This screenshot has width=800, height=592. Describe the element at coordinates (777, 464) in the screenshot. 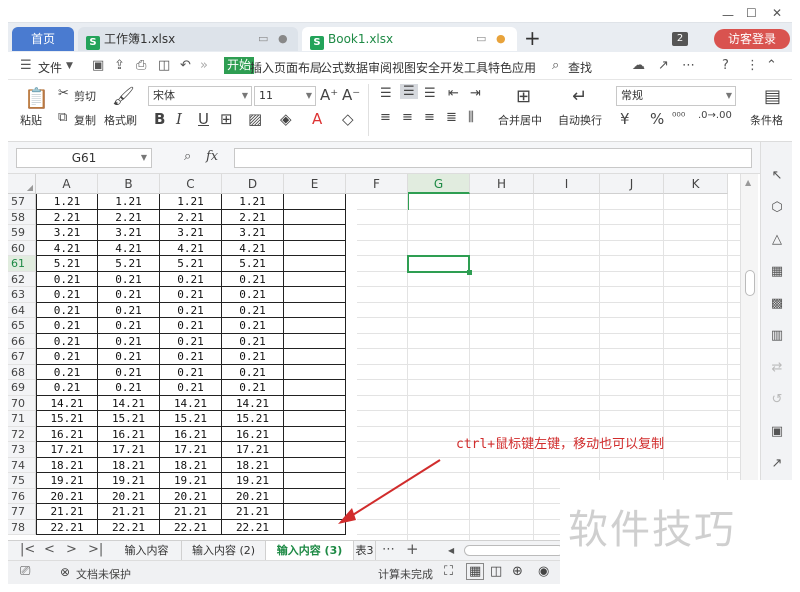

I see `export-side-icon: ↗` at that location.